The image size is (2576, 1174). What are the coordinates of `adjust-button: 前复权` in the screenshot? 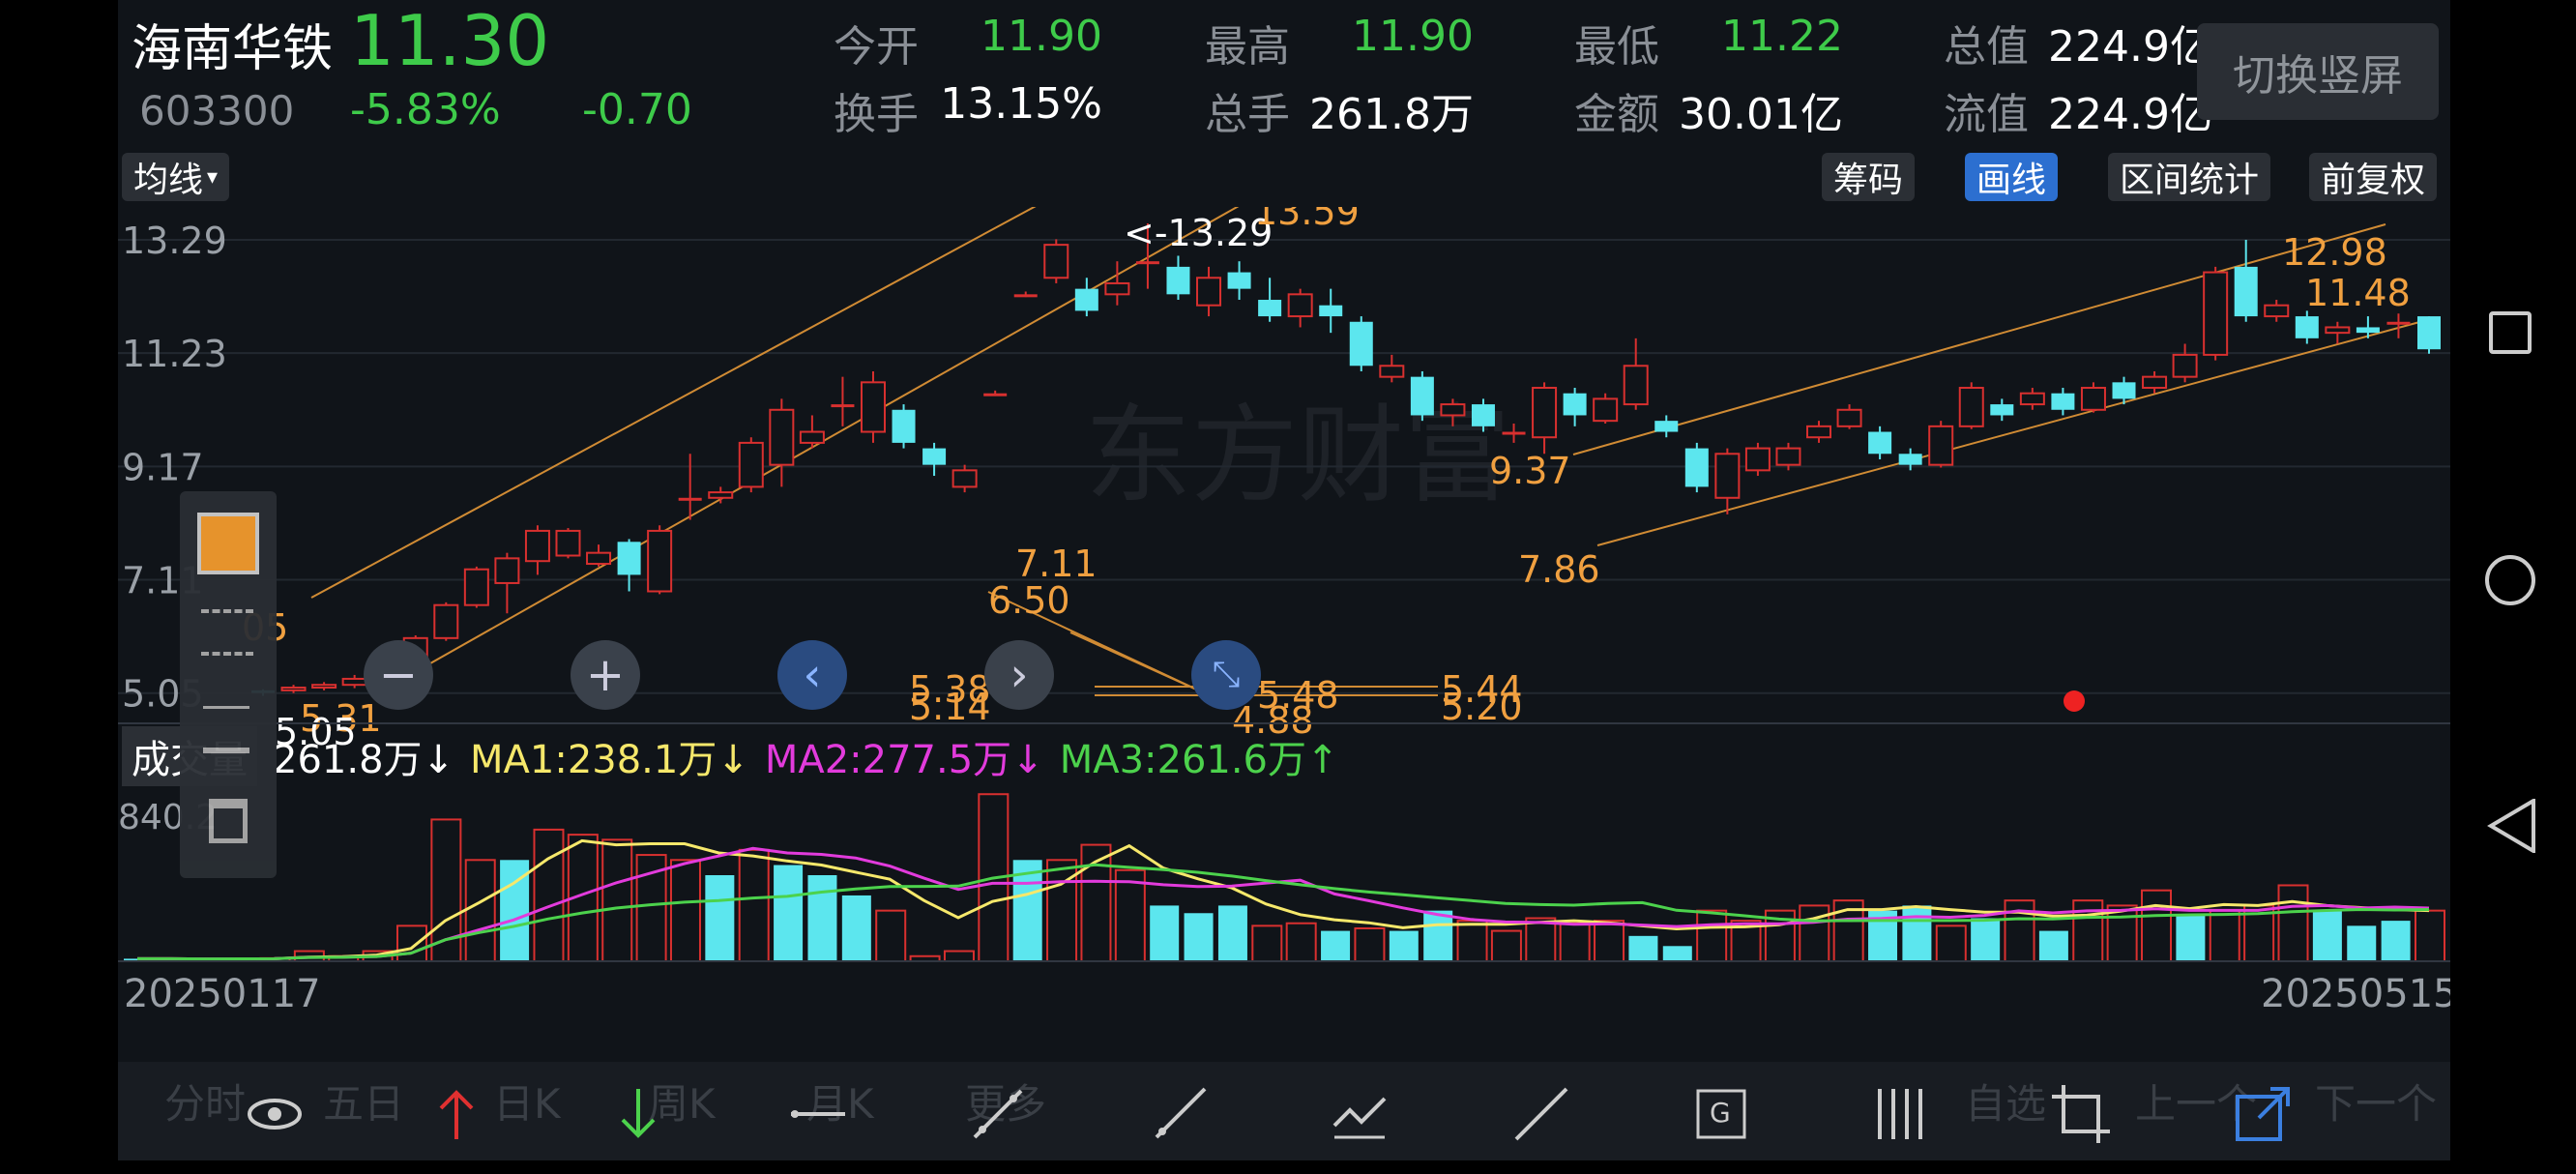 It's located at (2373, 177).